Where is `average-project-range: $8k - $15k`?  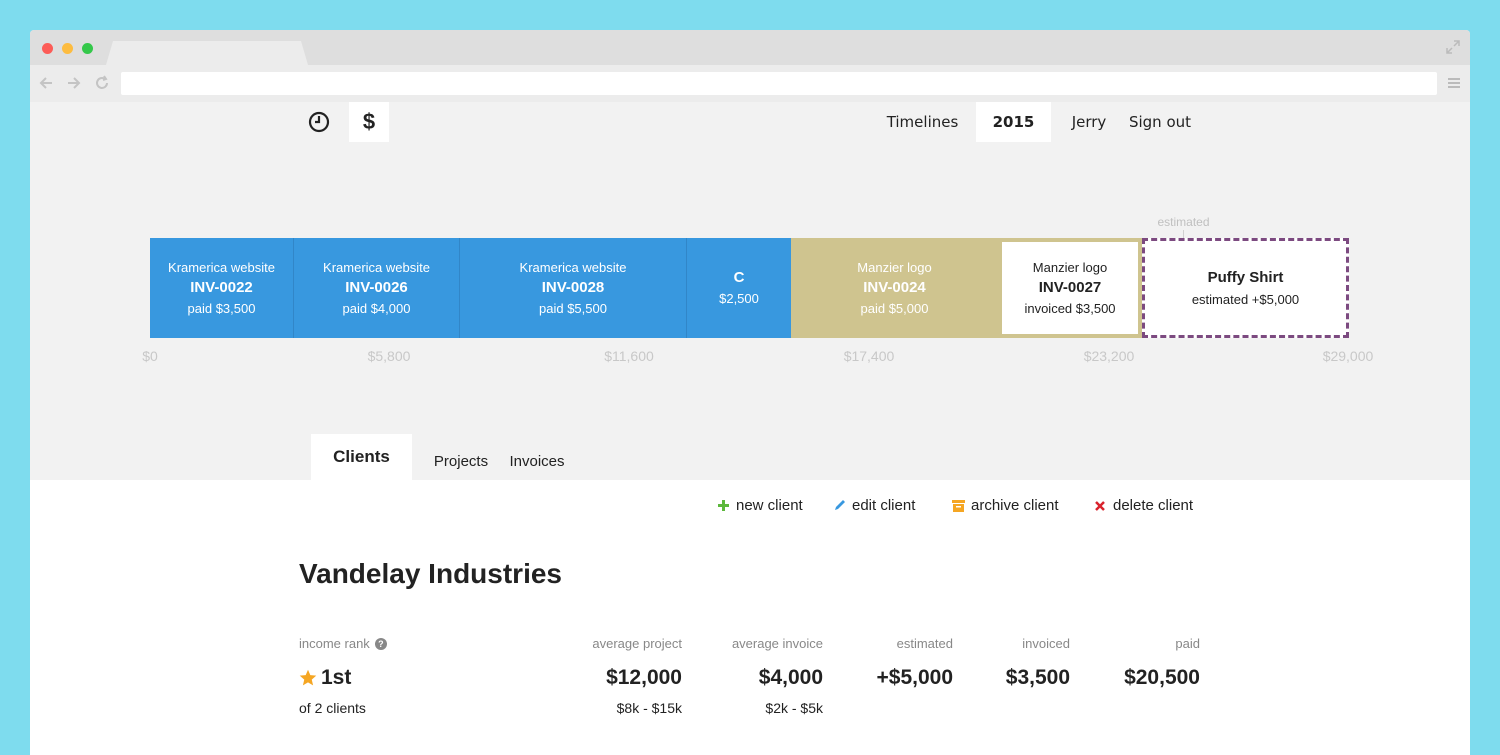 average-project-range: $8k - $15k is located at coordinates (649, 708).